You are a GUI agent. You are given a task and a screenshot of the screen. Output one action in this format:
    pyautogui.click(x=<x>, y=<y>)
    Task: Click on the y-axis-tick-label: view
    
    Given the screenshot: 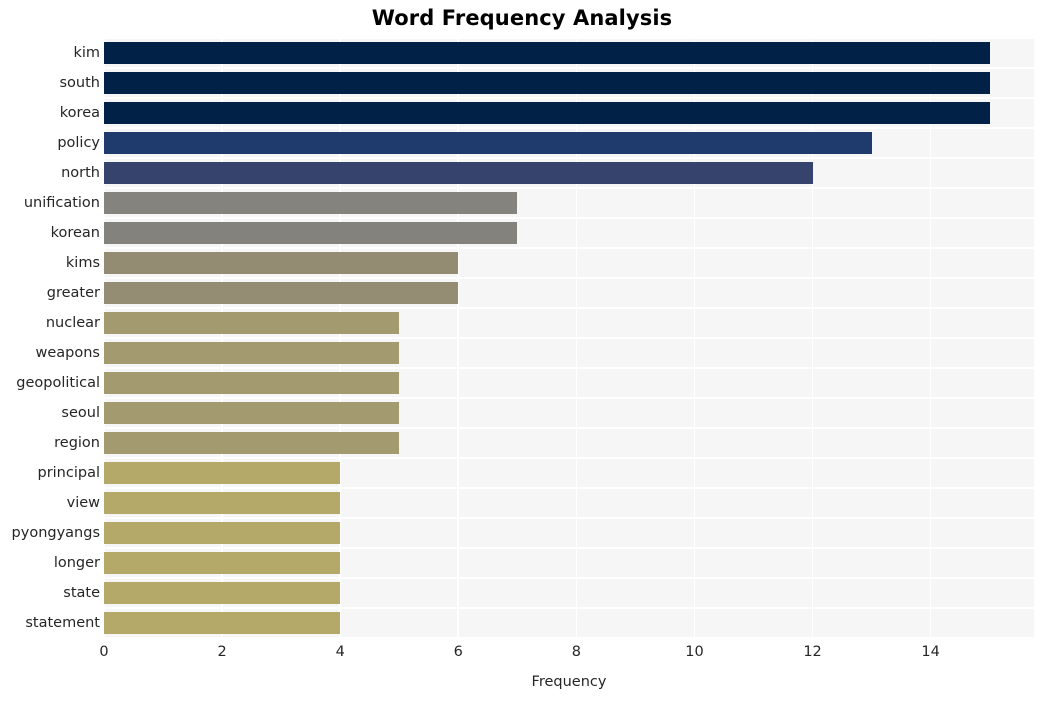 What is the action you would take?
    pyautogui.click(x=83, y=503)
    